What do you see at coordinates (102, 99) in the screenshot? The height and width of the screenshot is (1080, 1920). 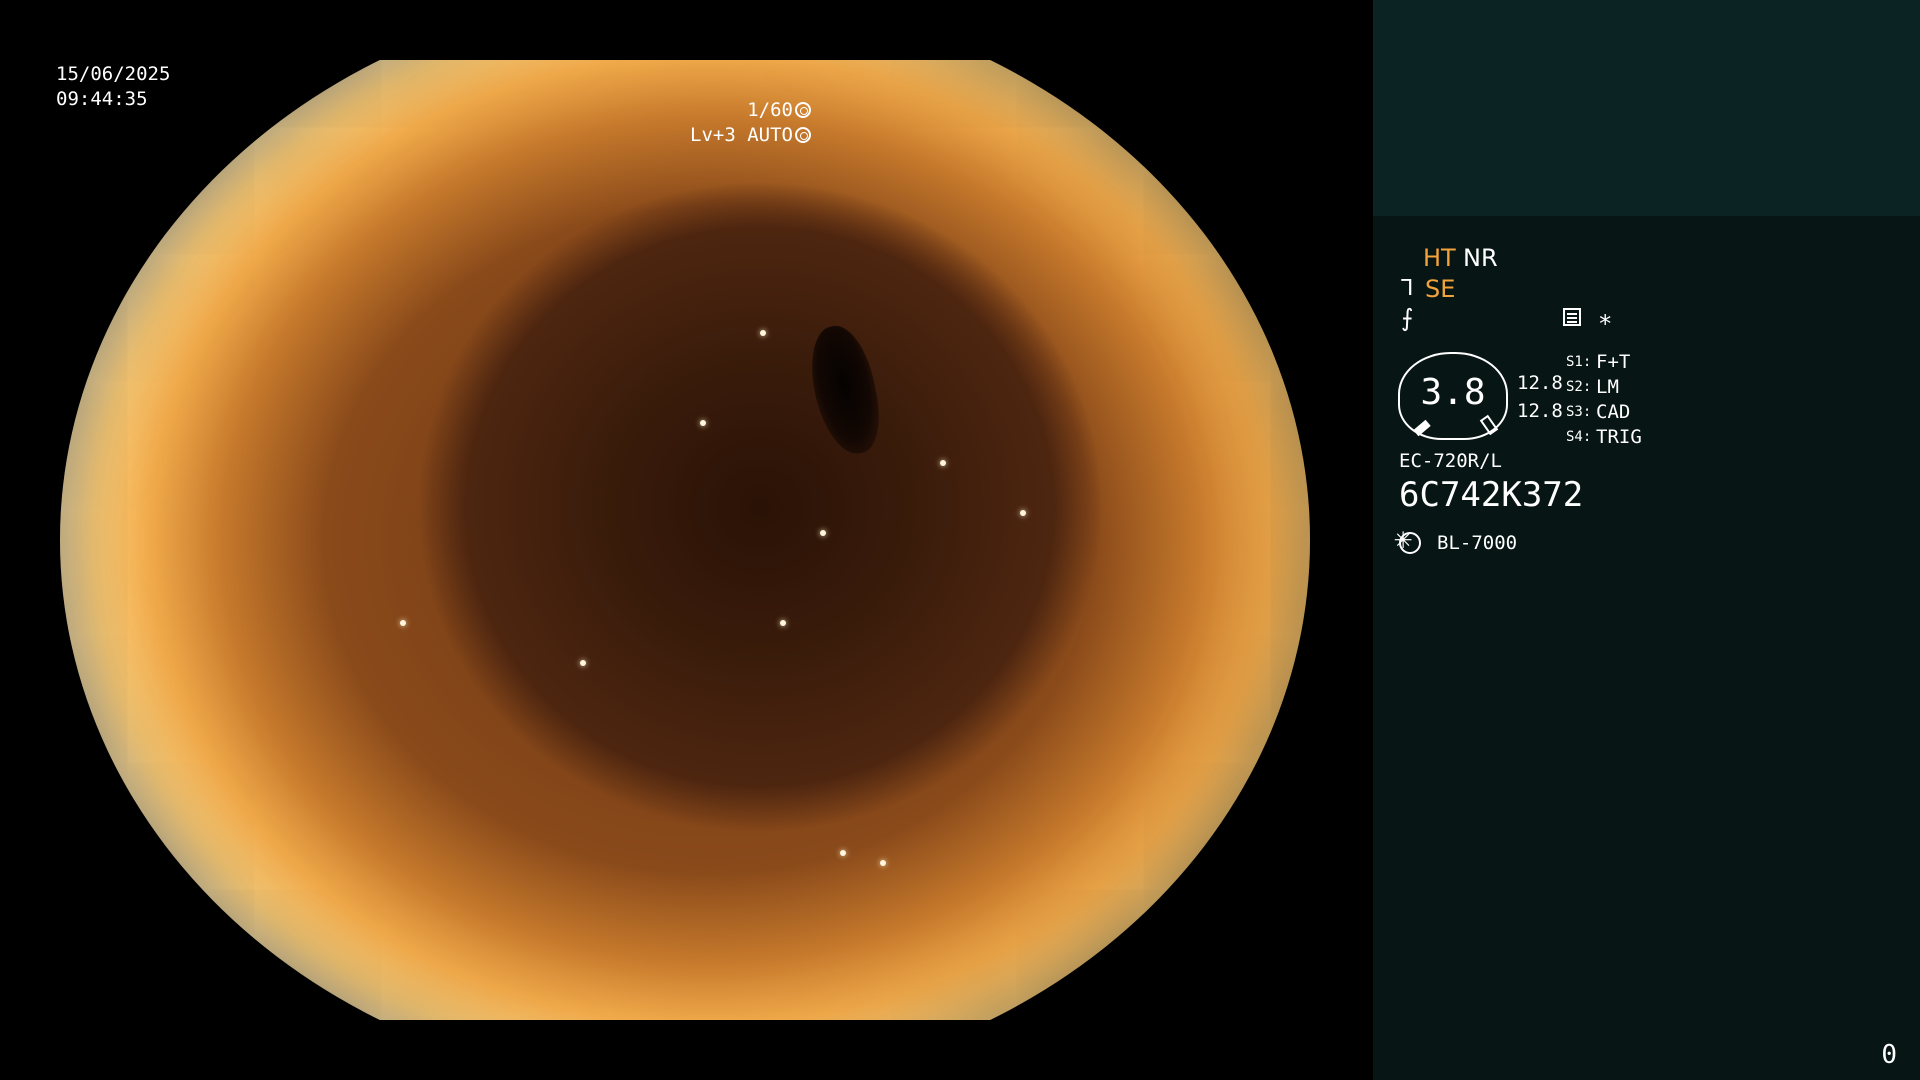 I see `time-text: 09:44:35` at bounding box center [102, 99].